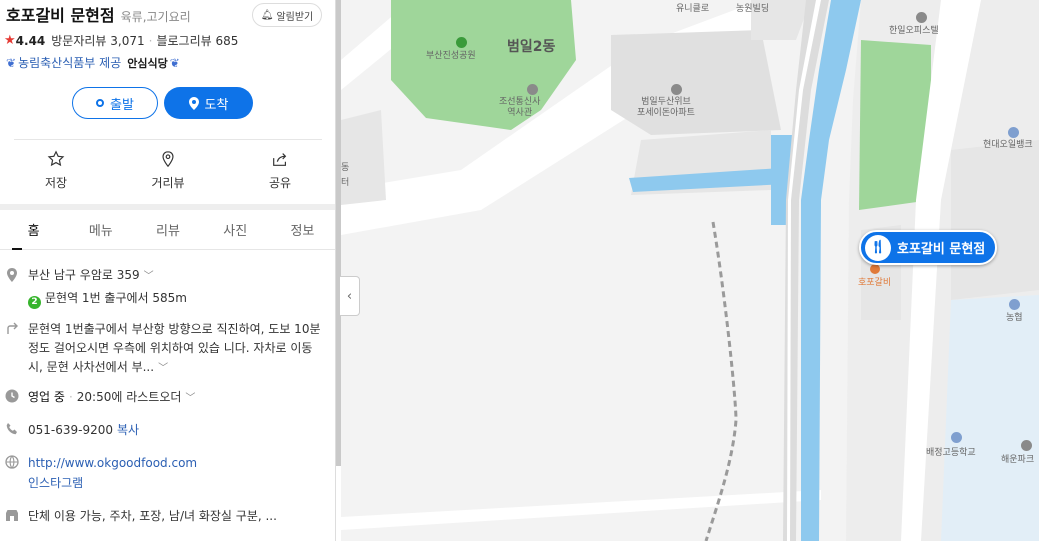 This screenshot has height=541, width=1039. What do you see at coordinates (11, 62) in the screenshot?
I see `laurel-left-icon: ❦` at bounding box center [11, 62].